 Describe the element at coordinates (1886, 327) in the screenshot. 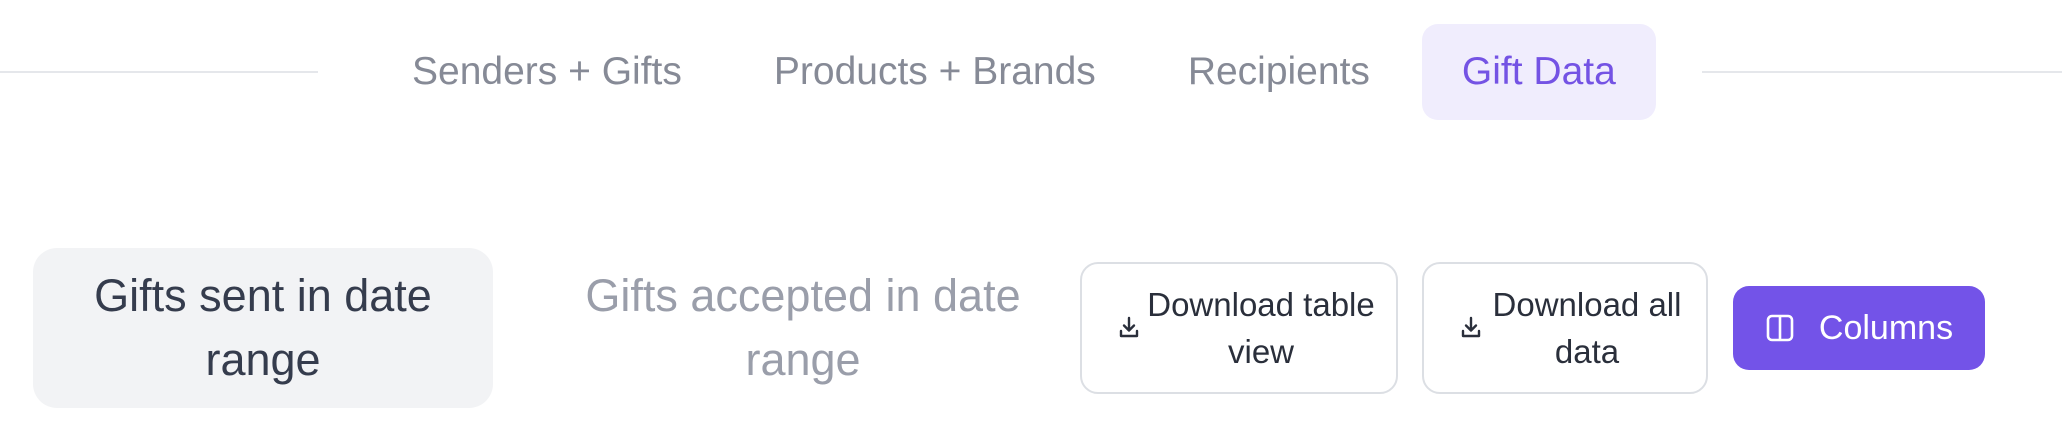

I see `columns-label: Columns` at that location.